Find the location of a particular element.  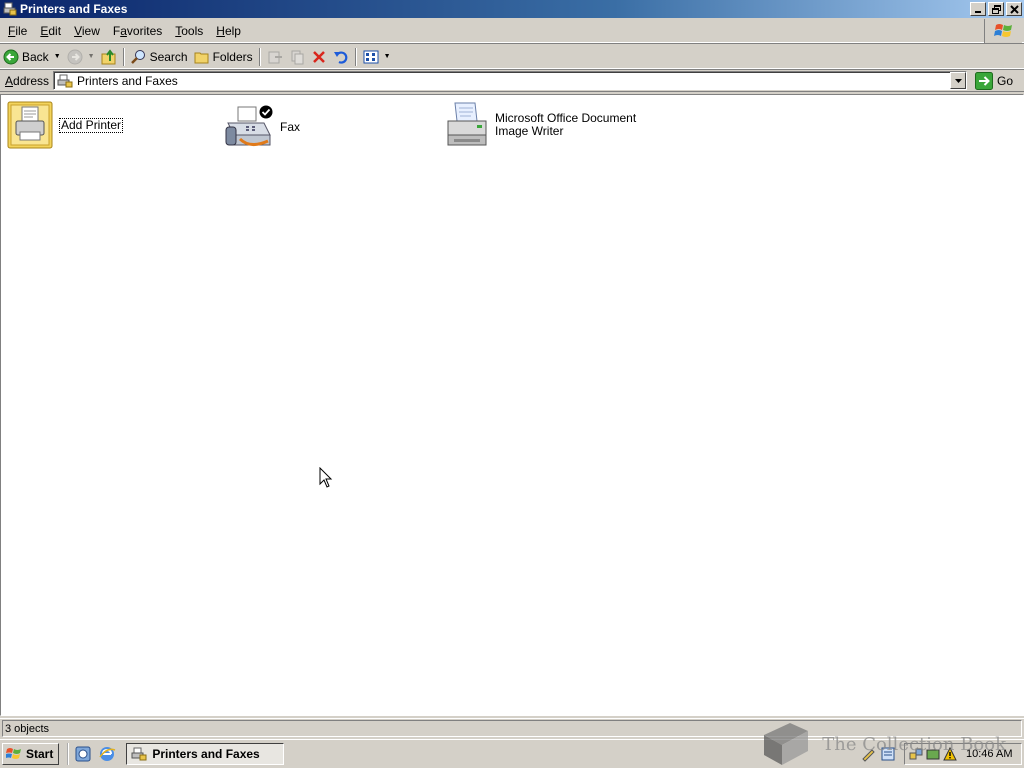

menu-edit-rest: dit is located at coordinates (55, 30).